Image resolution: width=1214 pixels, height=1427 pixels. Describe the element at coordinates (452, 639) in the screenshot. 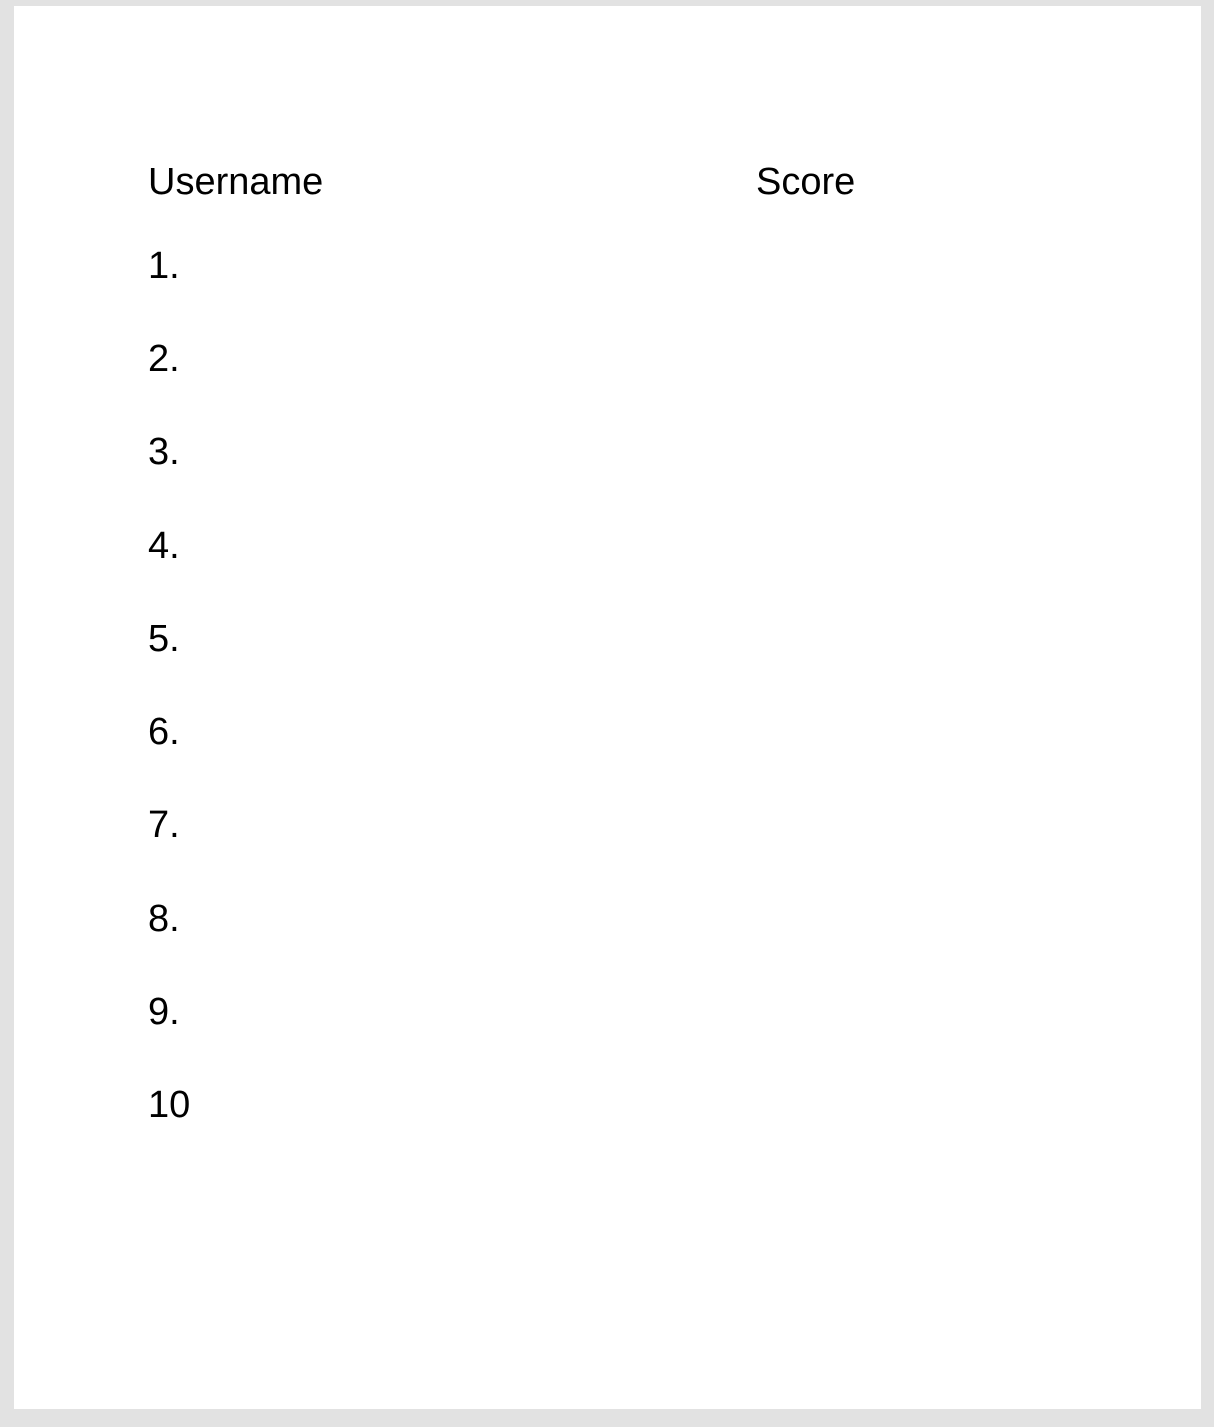

I see `row-rank-username: 5.` at that location.